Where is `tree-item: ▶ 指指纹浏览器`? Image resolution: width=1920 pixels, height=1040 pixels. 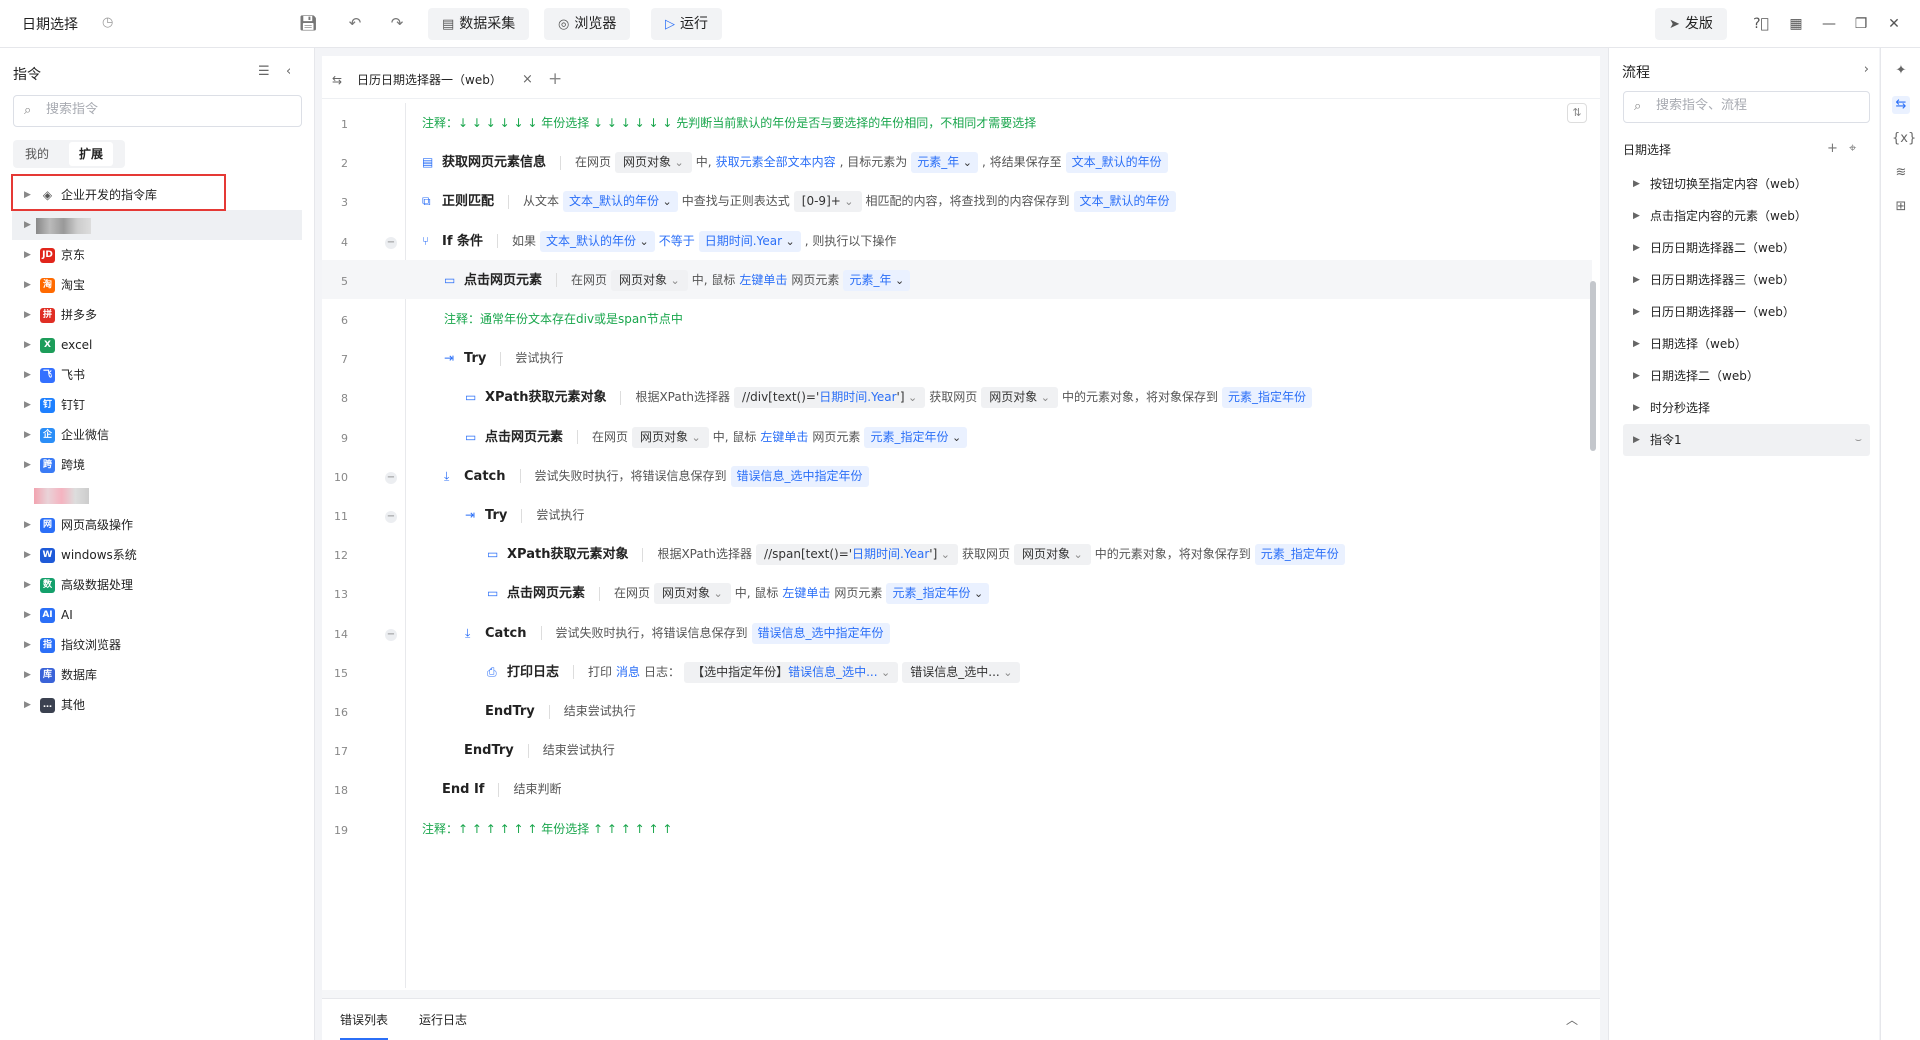 tree-item: ▶ 指指纹浏览器 is located at coordinates (157, 645).